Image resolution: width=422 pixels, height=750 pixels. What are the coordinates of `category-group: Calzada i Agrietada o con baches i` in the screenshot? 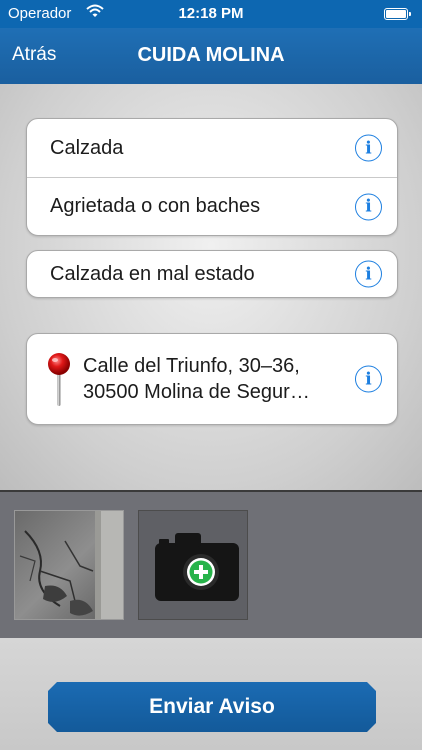 It's located at (212, 177).